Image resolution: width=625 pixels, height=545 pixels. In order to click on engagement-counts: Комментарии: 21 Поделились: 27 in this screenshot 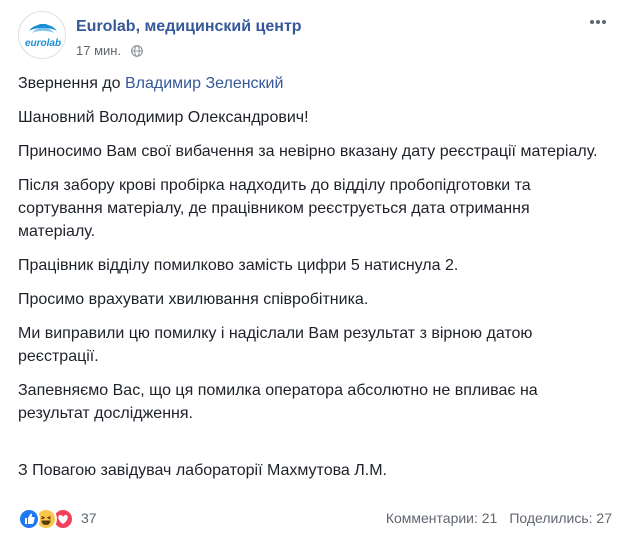, I will do `click(499, 518)`.